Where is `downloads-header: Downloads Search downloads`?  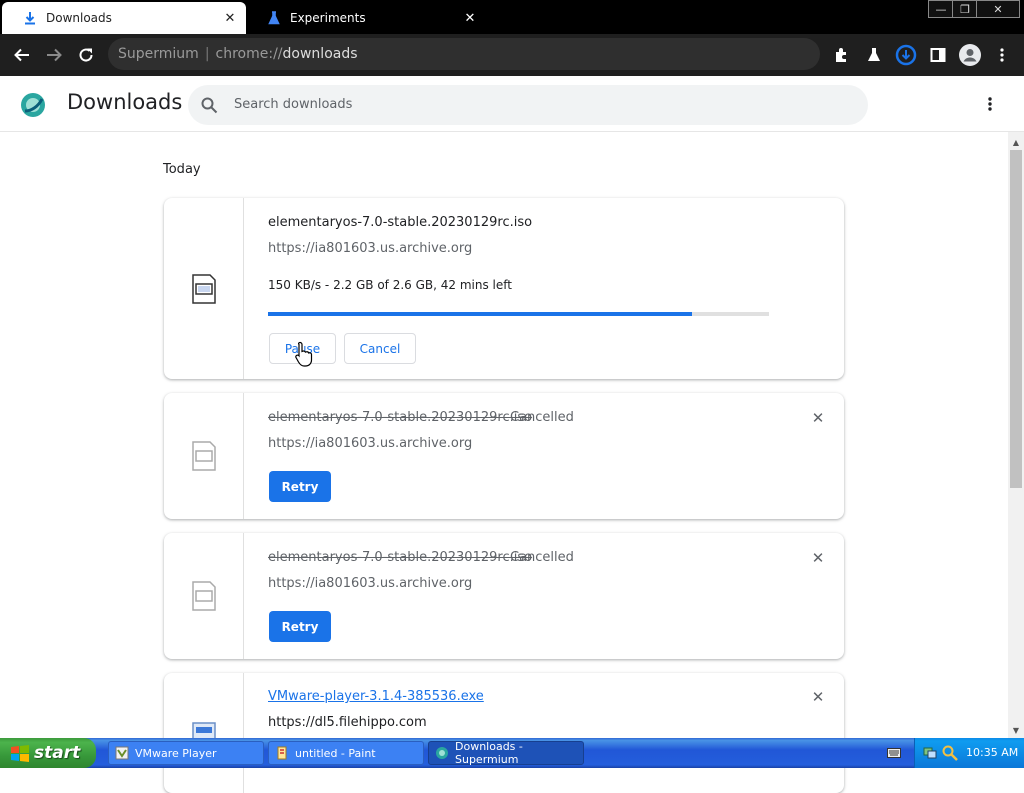
downloads-header: Downloads Search downloads is located at coordinates (512, 104).